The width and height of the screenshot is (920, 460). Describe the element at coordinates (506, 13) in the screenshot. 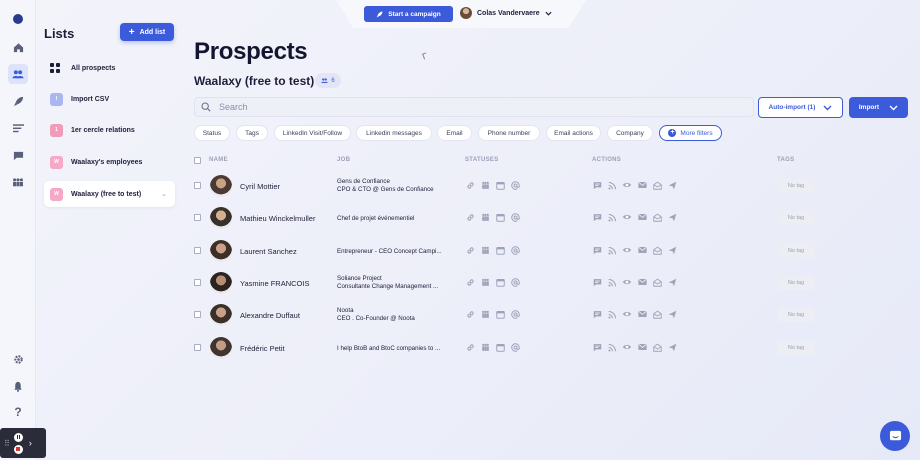

I see `user-menu: Colas Vandervaere` at that location.